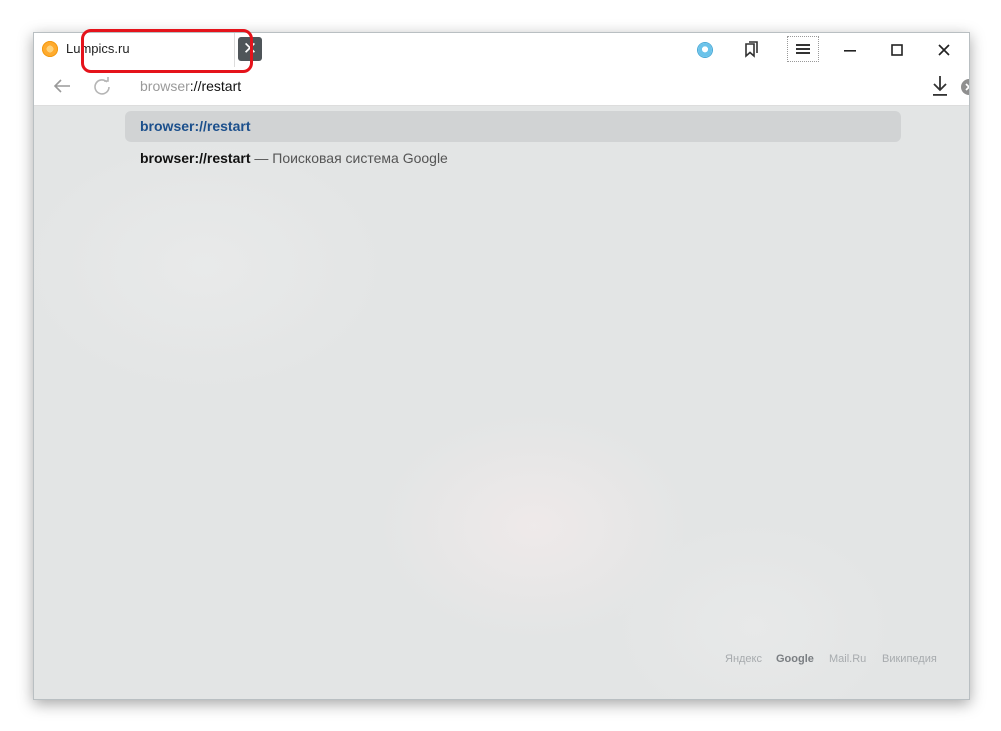  What do you see at coordinates (250, 49) in the screenshot?
I see `tab-close-icon: ✕` at bounding box center [250, 49].